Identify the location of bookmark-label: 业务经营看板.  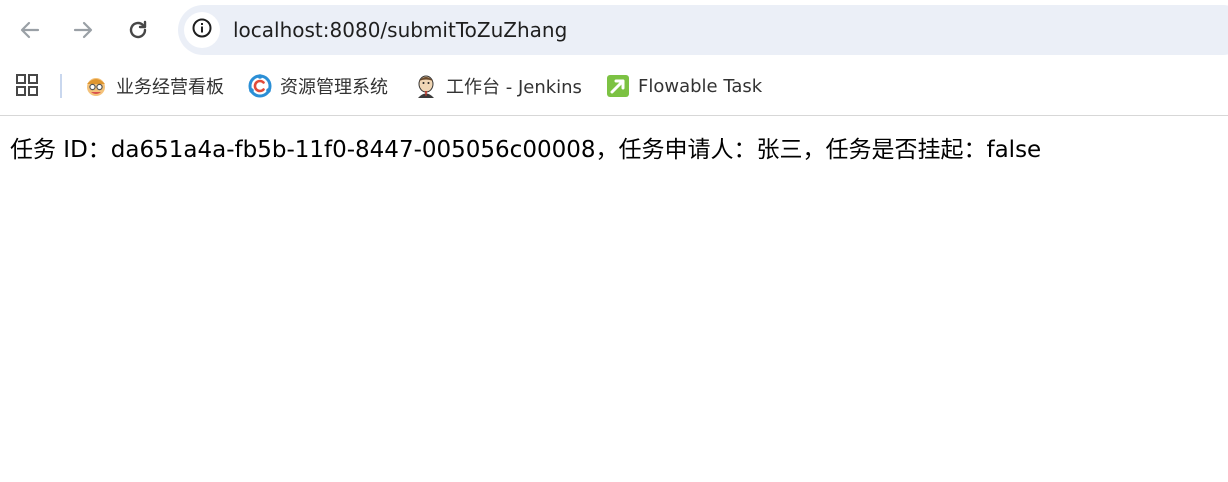
(170, 87).